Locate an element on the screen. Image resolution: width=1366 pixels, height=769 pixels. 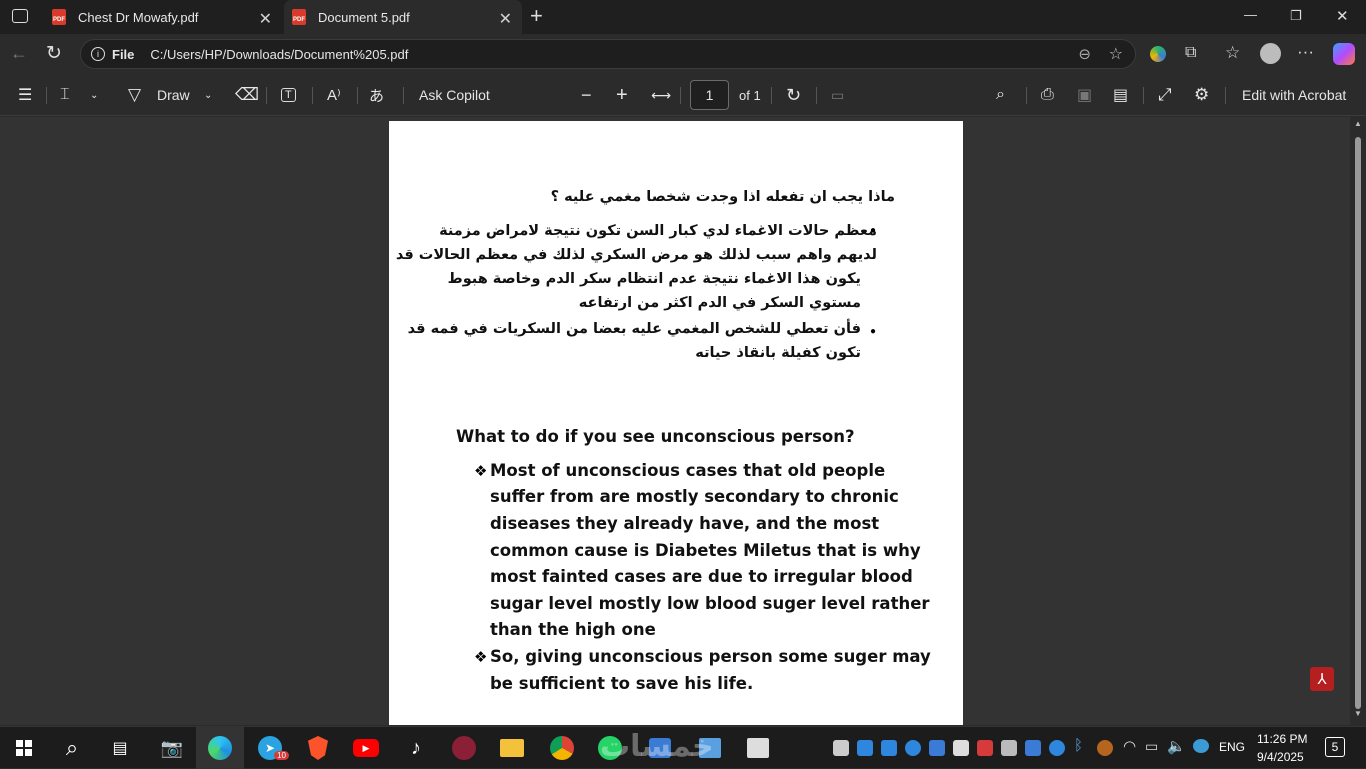
clock-time: 11:26 PM is located at coordinates (1282, 739).